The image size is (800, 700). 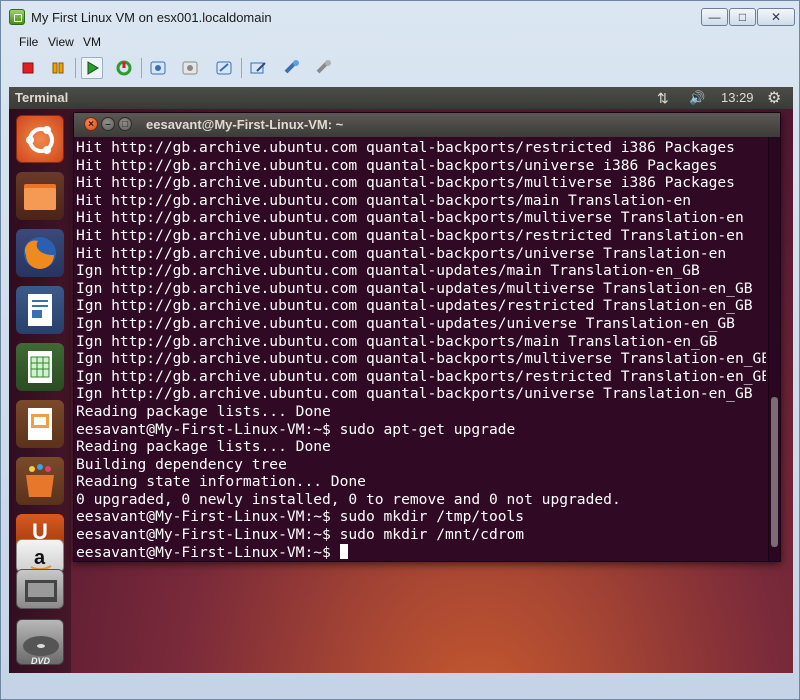 I want to click on toolbar, so click(x=404, y=68).